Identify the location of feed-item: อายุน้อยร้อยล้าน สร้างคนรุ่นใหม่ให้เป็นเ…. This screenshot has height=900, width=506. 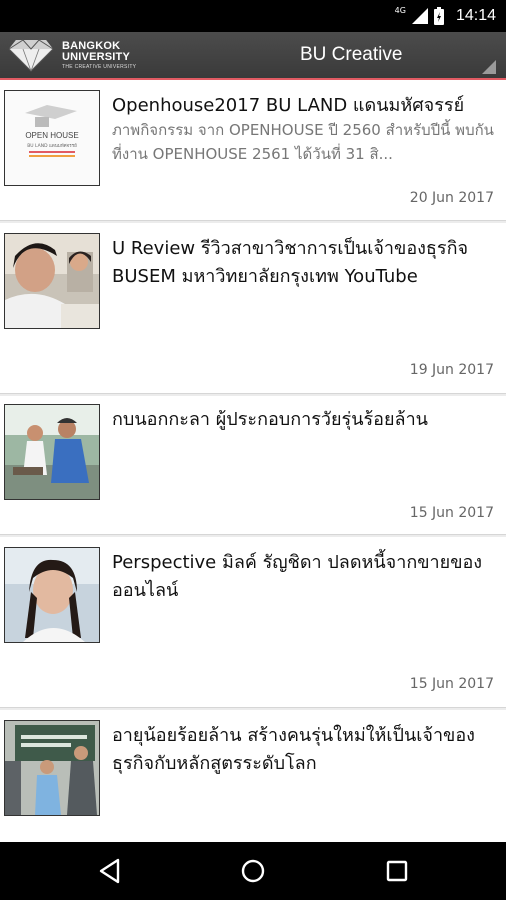
(253, 776).